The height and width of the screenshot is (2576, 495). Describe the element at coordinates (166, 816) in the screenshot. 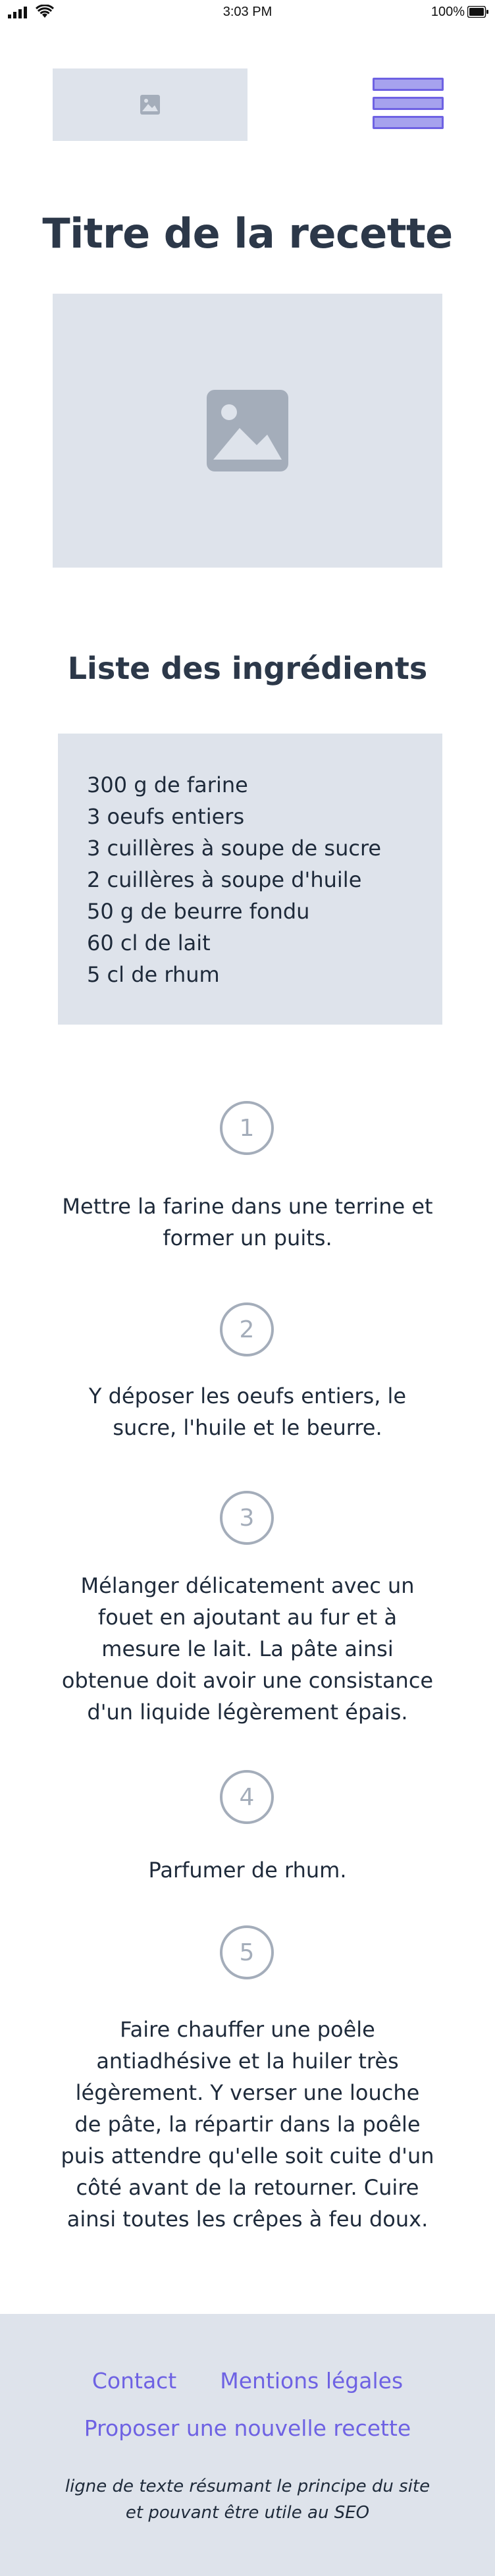

I see `ingredient-item: 3 oeufs entiers` at that location.